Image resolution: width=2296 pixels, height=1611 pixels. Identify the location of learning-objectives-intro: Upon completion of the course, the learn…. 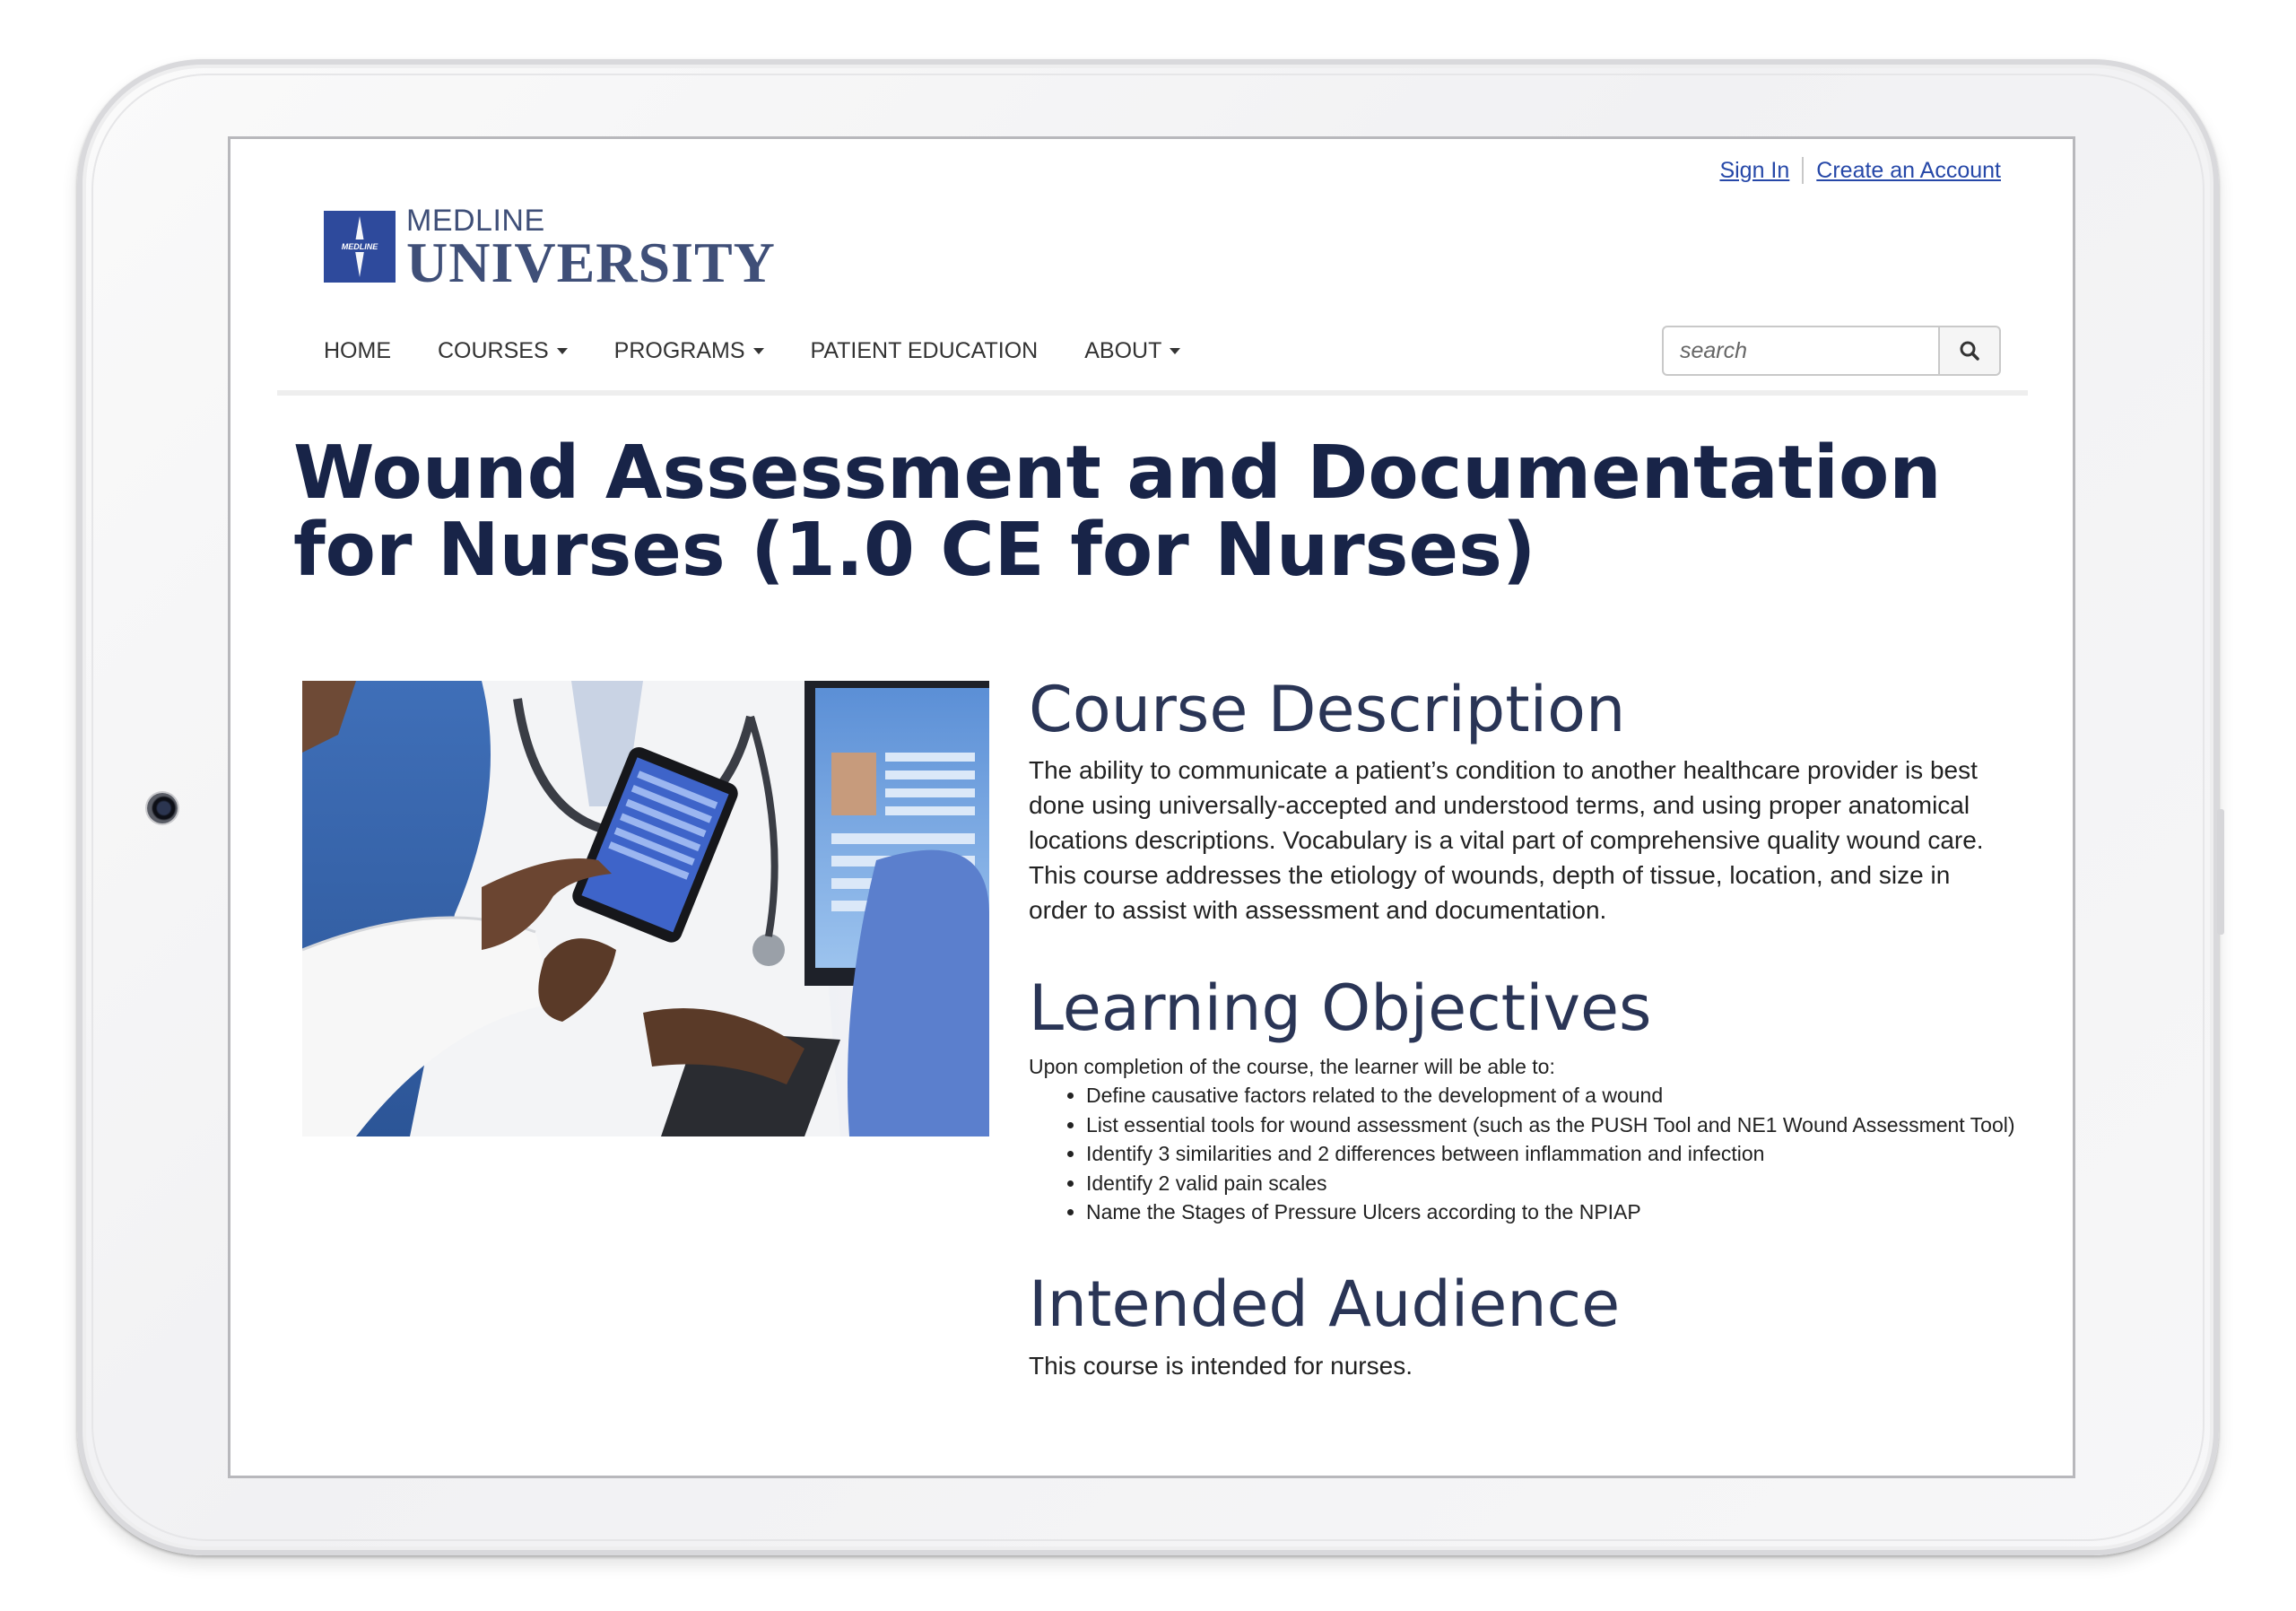
(1292, 1066).